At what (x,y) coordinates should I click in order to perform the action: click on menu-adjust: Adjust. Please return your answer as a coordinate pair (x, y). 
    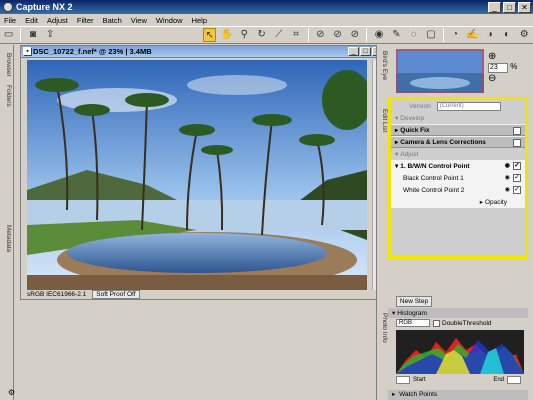
    Looking at the image, I should click on (57, 20).